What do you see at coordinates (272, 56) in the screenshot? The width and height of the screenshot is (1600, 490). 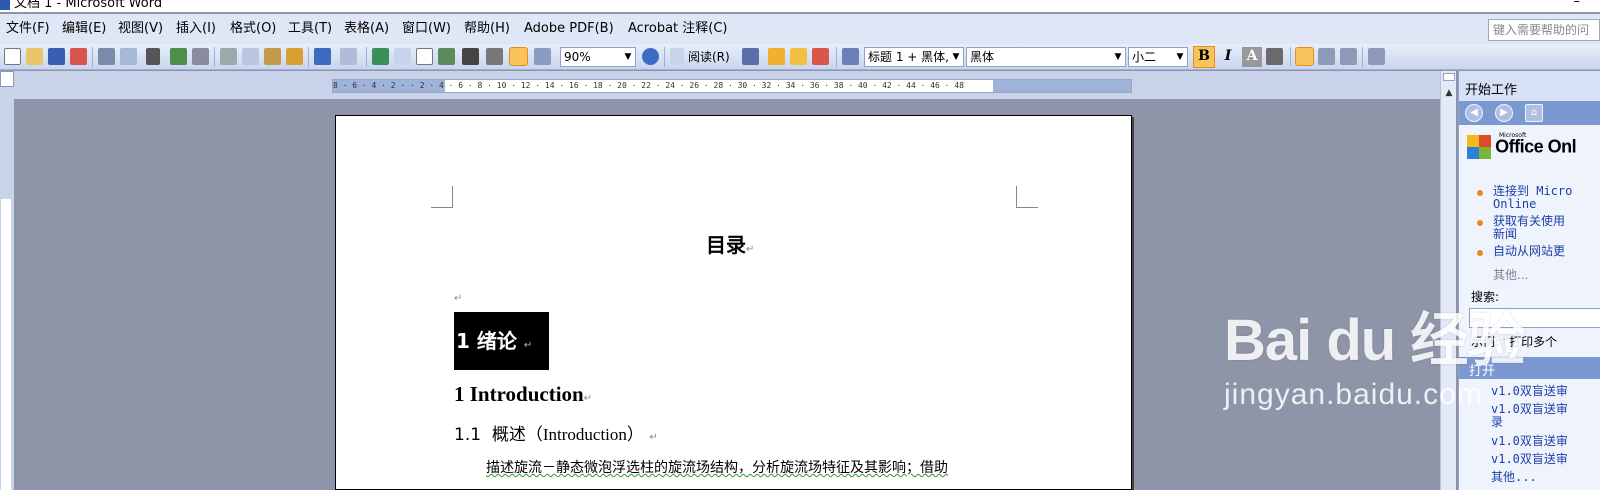 I see `paste-icon` at bounding box center [272, 56].